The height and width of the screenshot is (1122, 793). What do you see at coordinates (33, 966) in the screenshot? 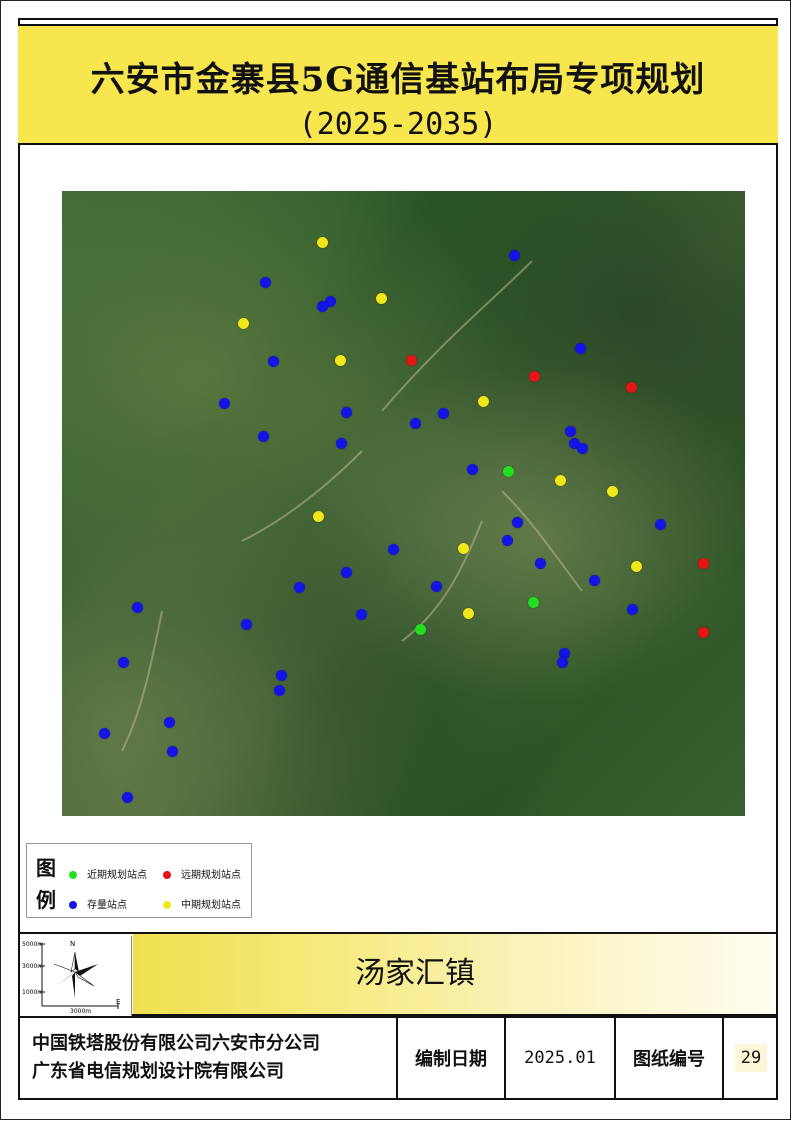
I see `scale-y-3000: 3000m` at bounding box center [33, 966].